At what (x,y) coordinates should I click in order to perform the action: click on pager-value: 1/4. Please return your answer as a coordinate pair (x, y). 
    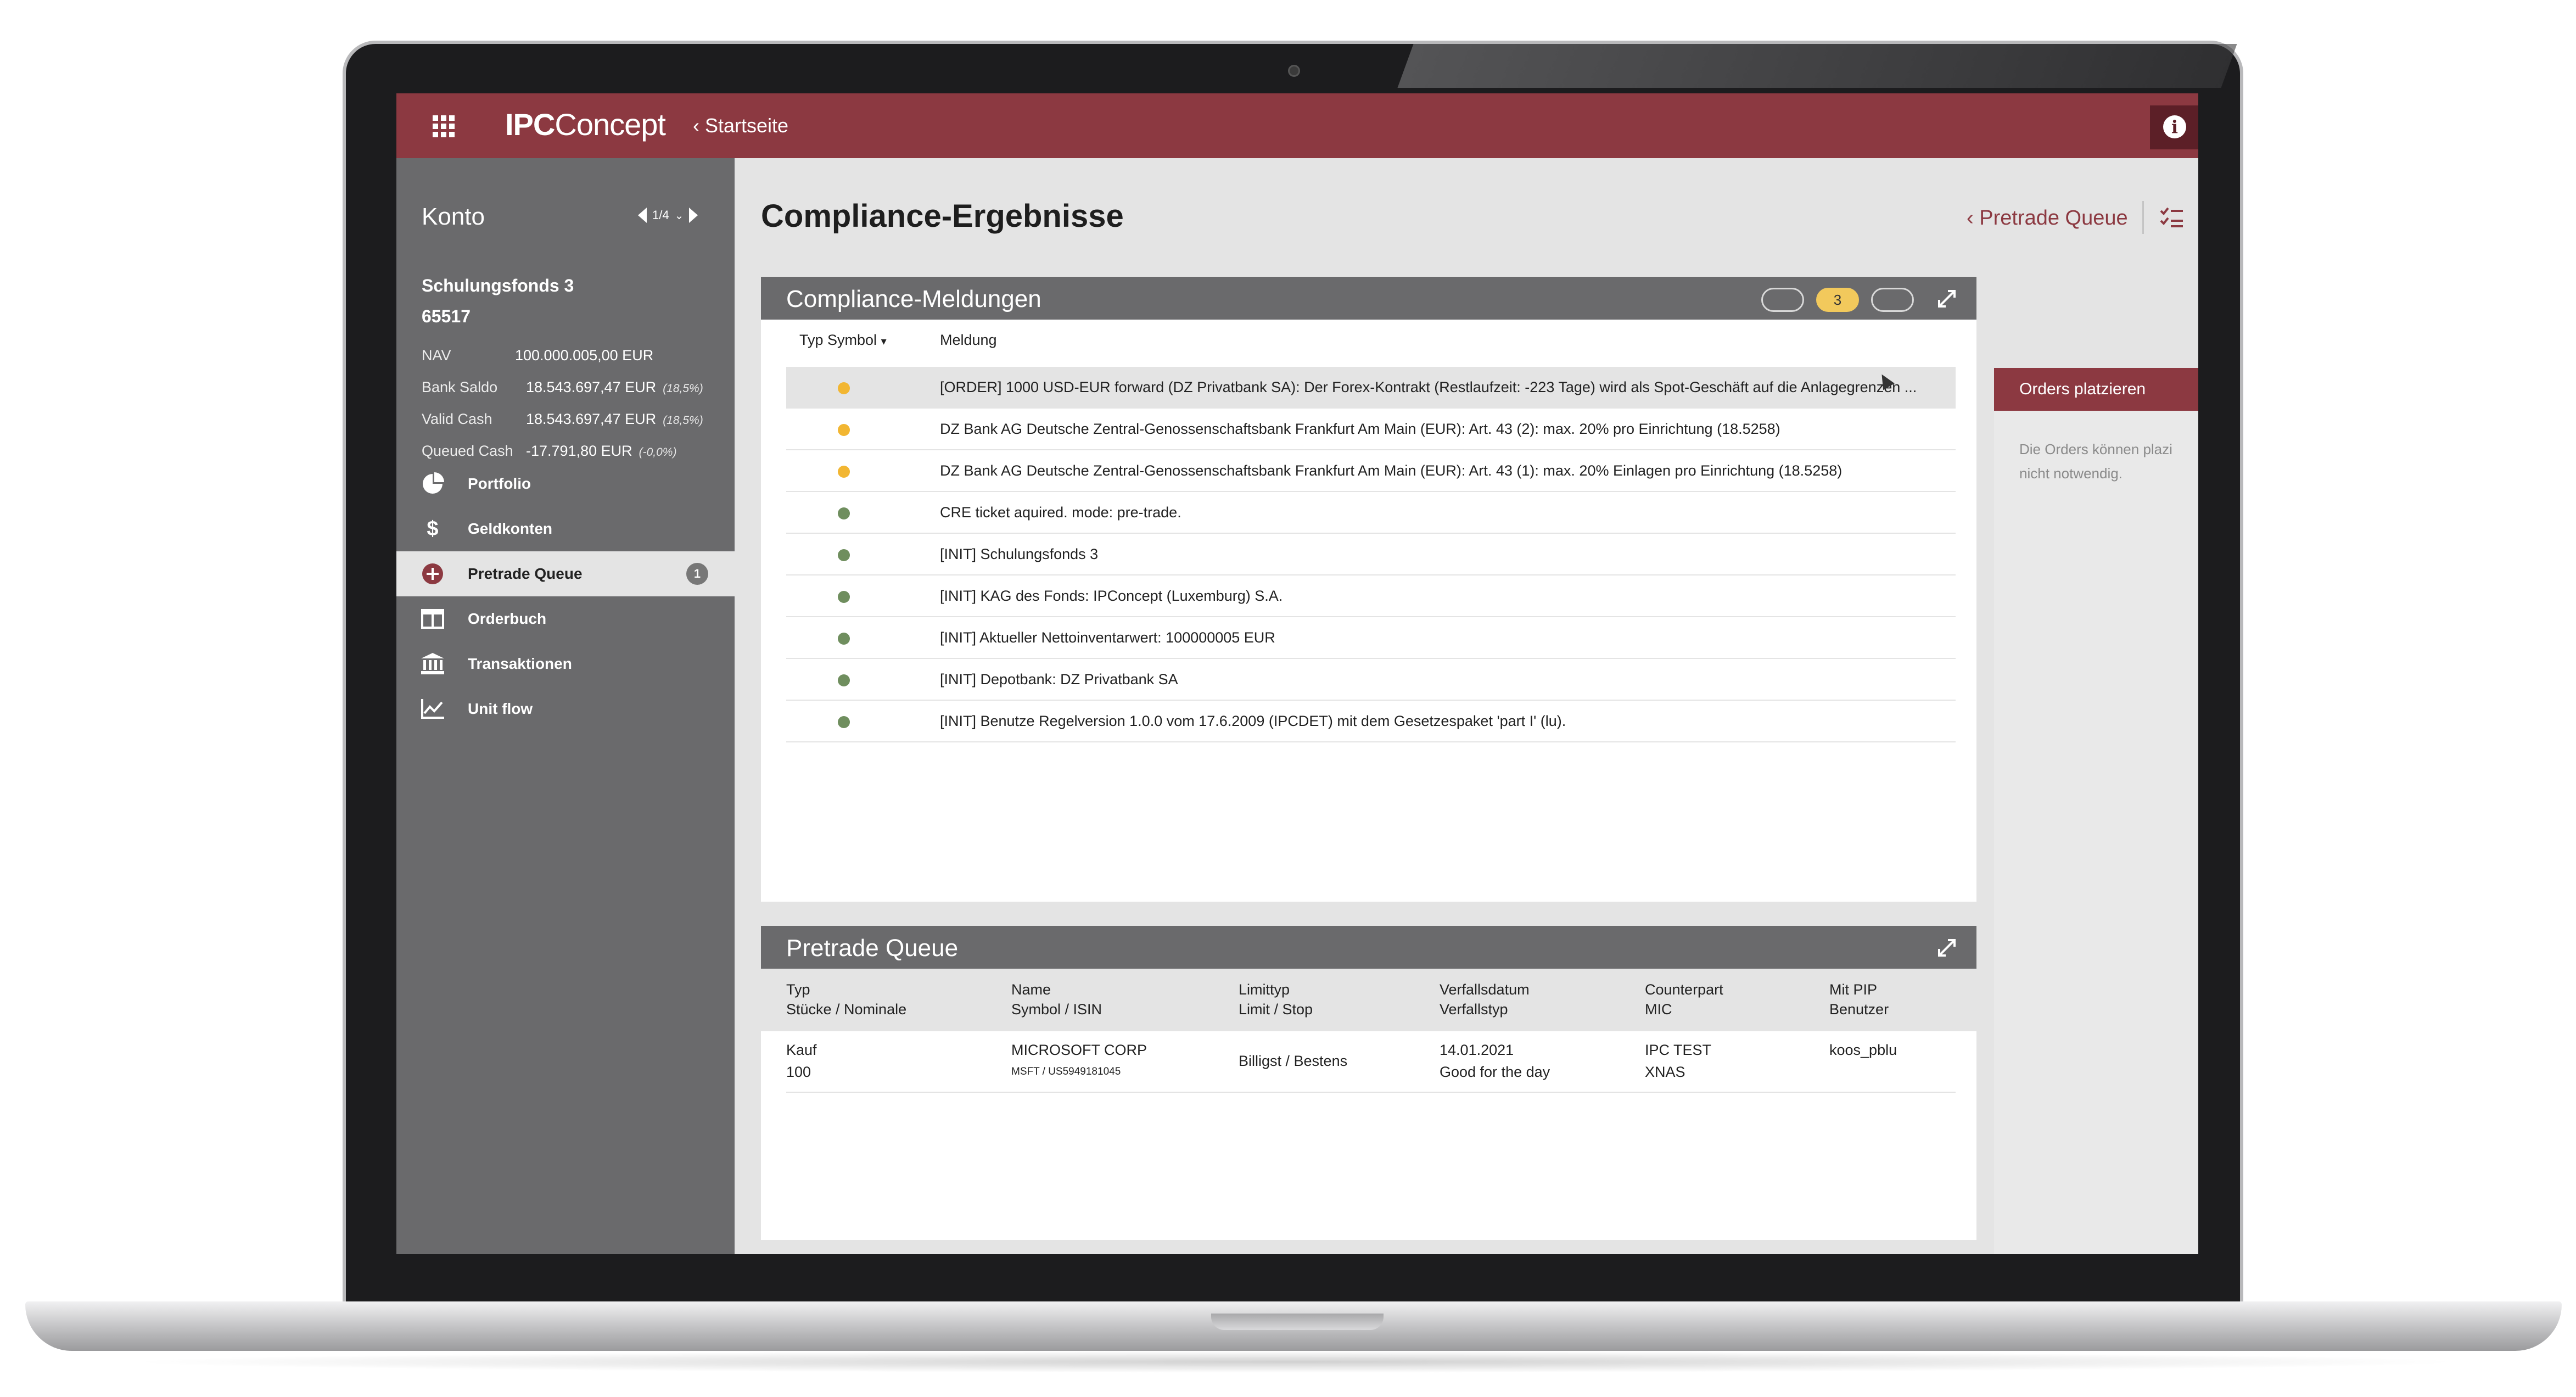
    Looking at the image, I should click on (660, 215).